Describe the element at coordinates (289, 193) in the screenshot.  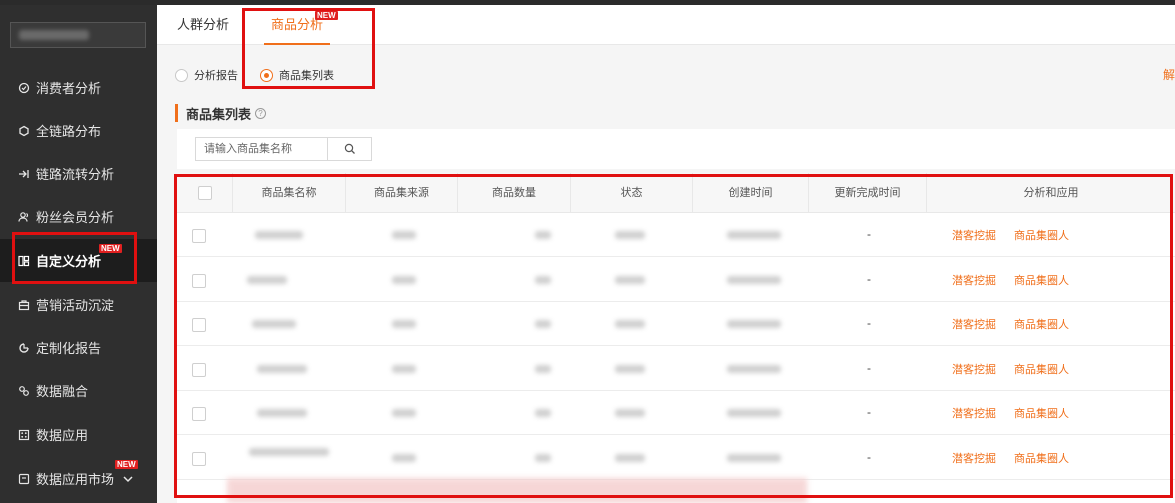
I see `header-name: 商品集名称` at that location.